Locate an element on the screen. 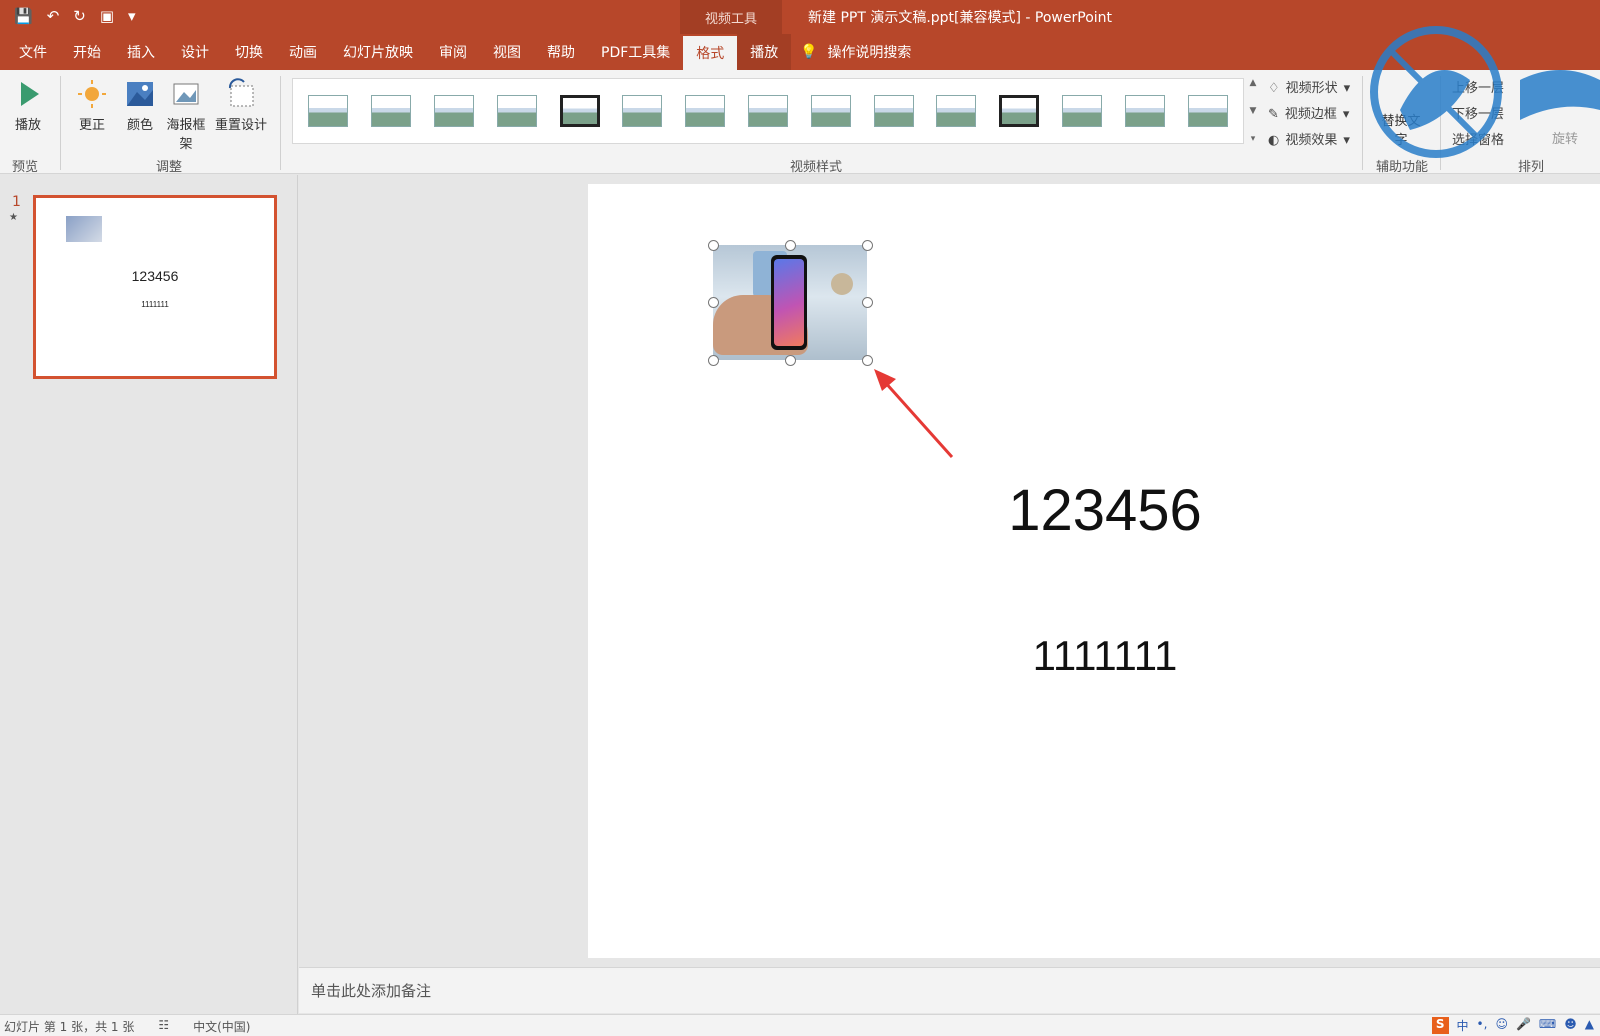 The image size is (1600, 1036). quick-access-toolbar: 💾 ↶ ↻ ▣ ▾ is located at coordinates (75, 16).